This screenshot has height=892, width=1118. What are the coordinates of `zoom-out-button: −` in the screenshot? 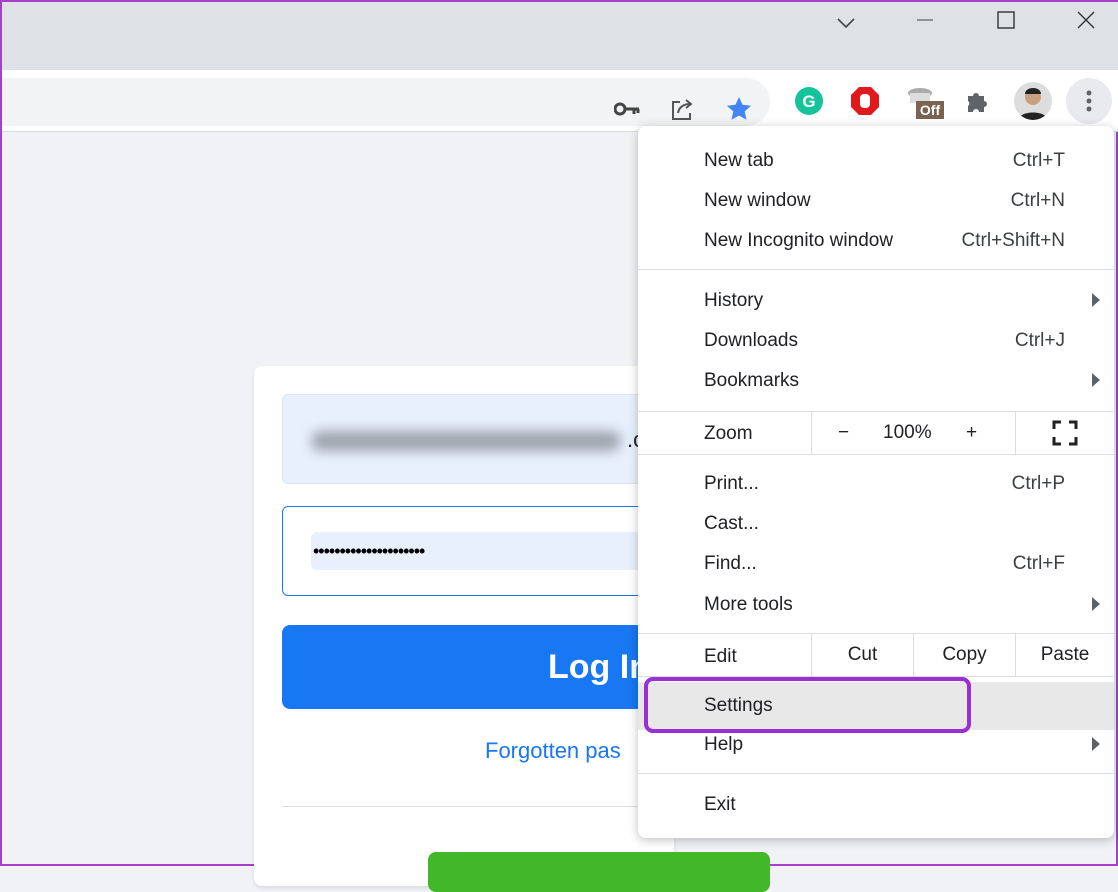 It's located at (843, 433).